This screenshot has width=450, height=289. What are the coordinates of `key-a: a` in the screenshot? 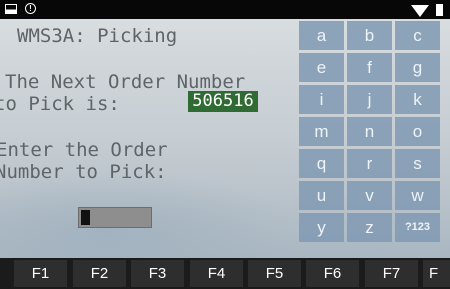 It's located at (321, 35).